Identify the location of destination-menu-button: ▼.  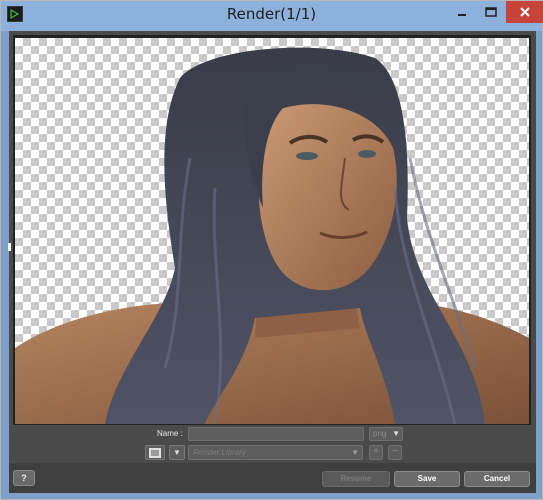
(177, 452).